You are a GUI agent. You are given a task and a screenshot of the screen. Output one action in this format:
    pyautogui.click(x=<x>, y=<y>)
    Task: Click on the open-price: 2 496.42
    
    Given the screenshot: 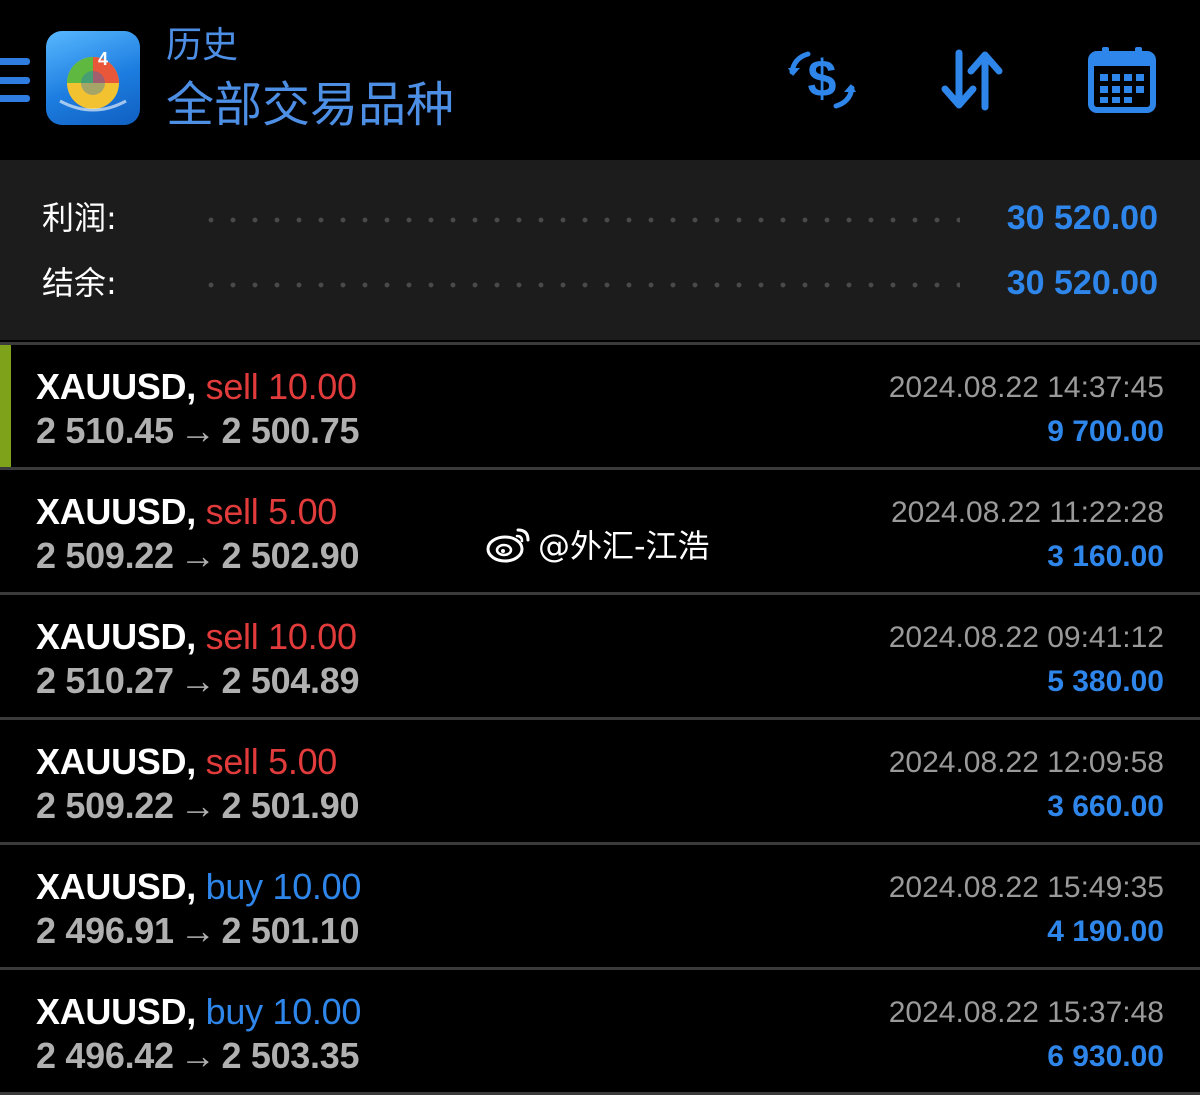 What is the action you would take?
    pyautogui.click(x=105, y=1055)
    